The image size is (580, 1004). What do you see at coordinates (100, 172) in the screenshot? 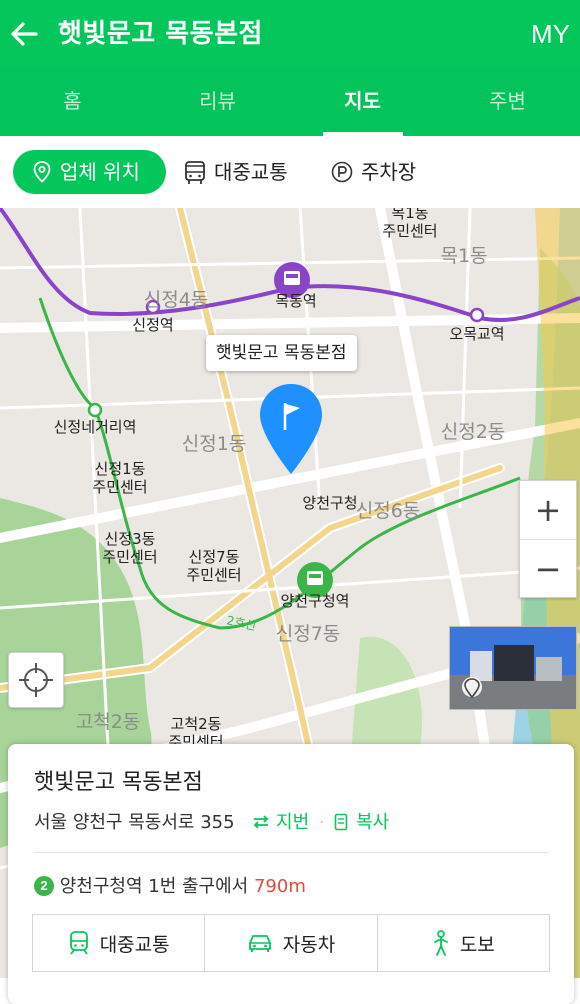
I see `location-chip-label: 업체 위치` at bounding box center [100, 172].